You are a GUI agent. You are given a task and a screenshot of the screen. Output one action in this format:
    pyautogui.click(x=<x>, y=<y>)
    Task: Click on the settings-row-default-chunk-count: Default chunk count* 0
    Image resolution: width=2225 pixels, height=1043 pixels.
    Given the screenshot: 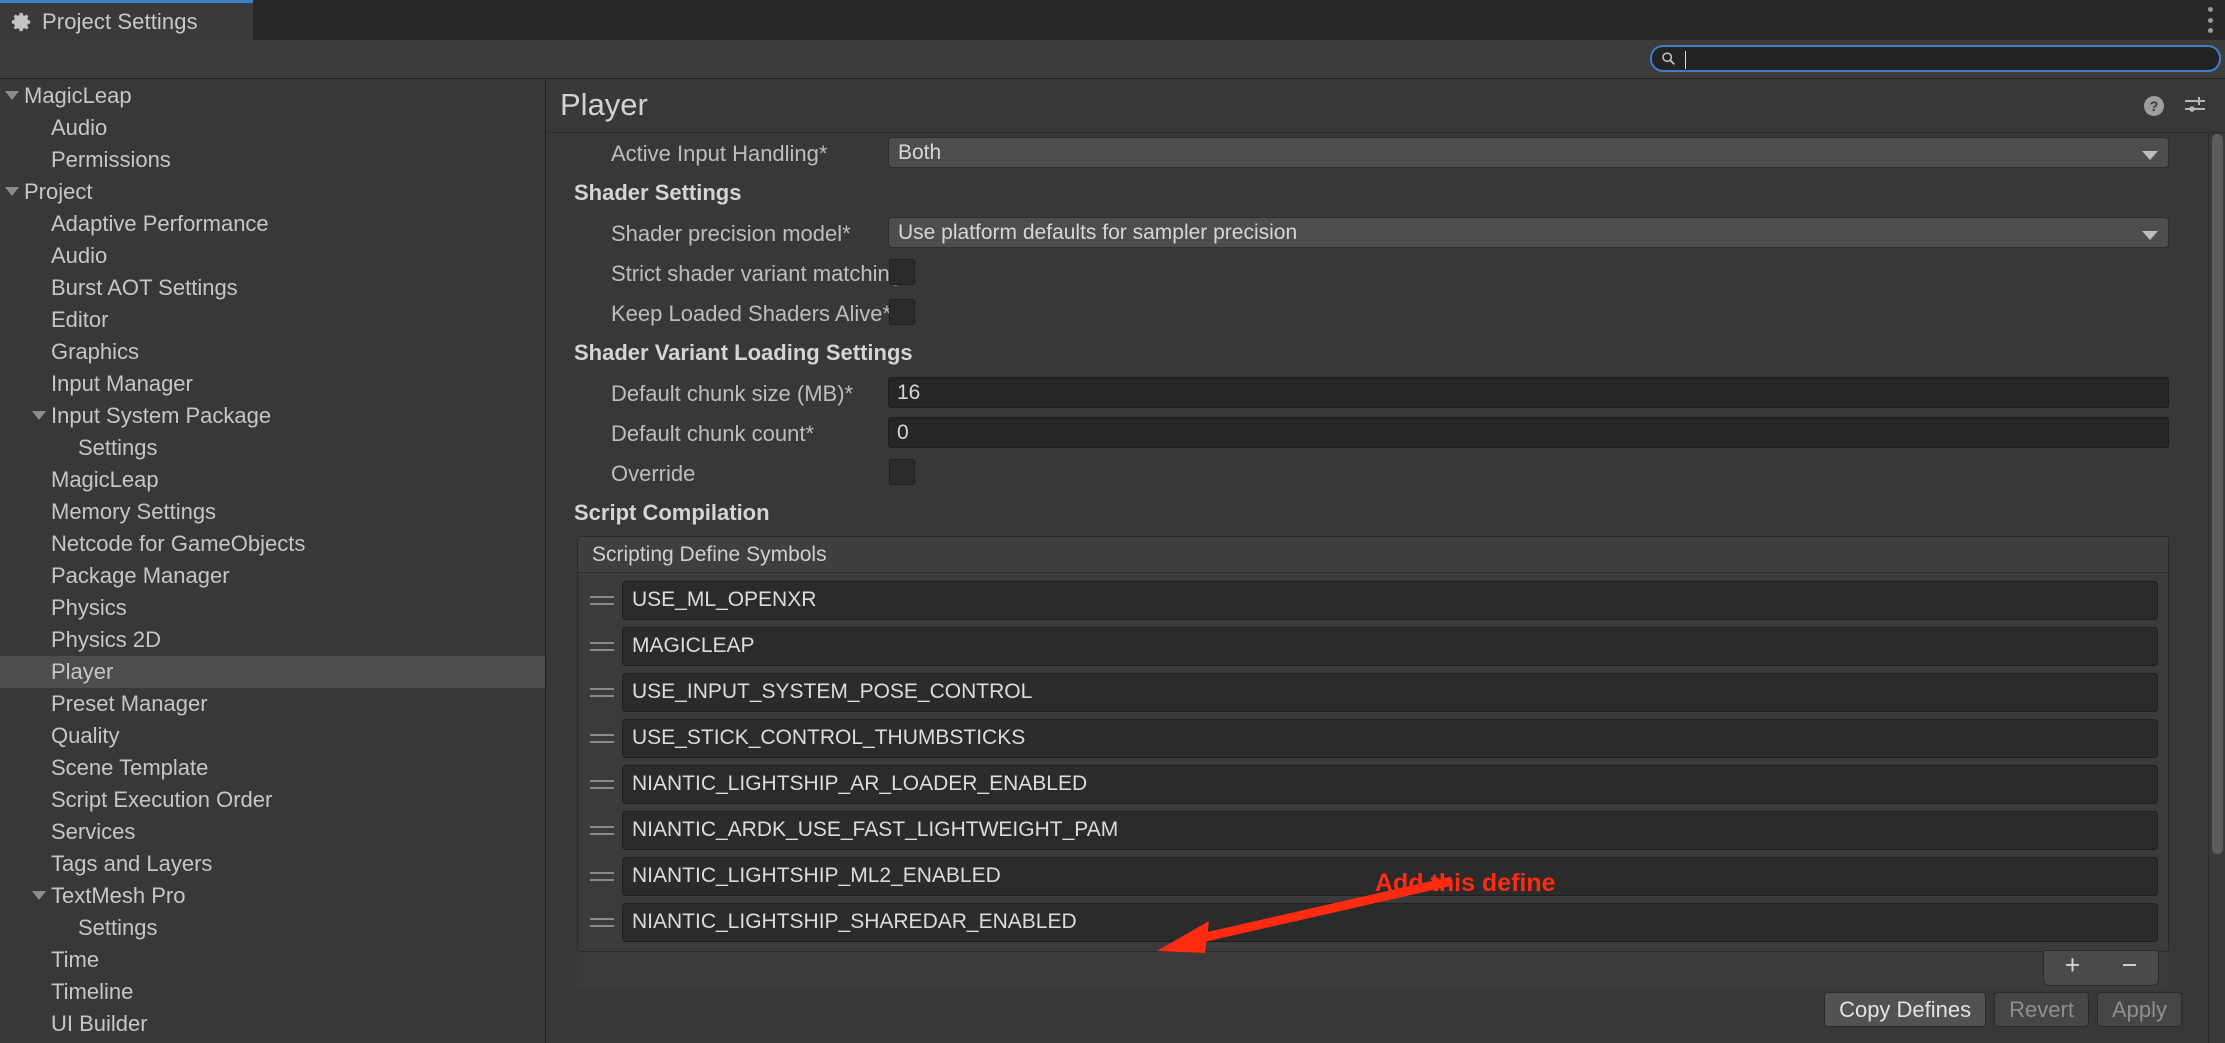 What is the action you would take?
    pyautogui.click(x=1372, y=433)
    